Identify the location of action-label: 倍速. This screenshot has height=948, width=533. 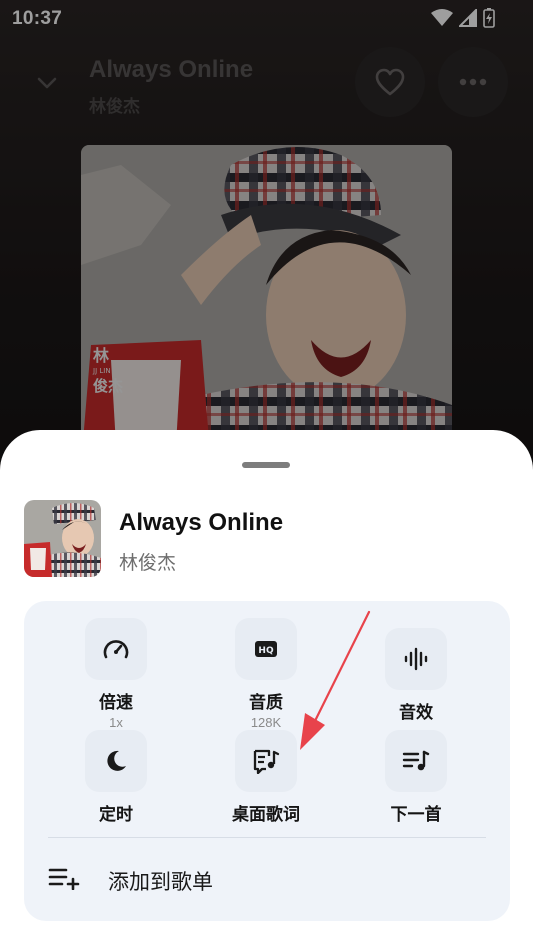
(116, 702).